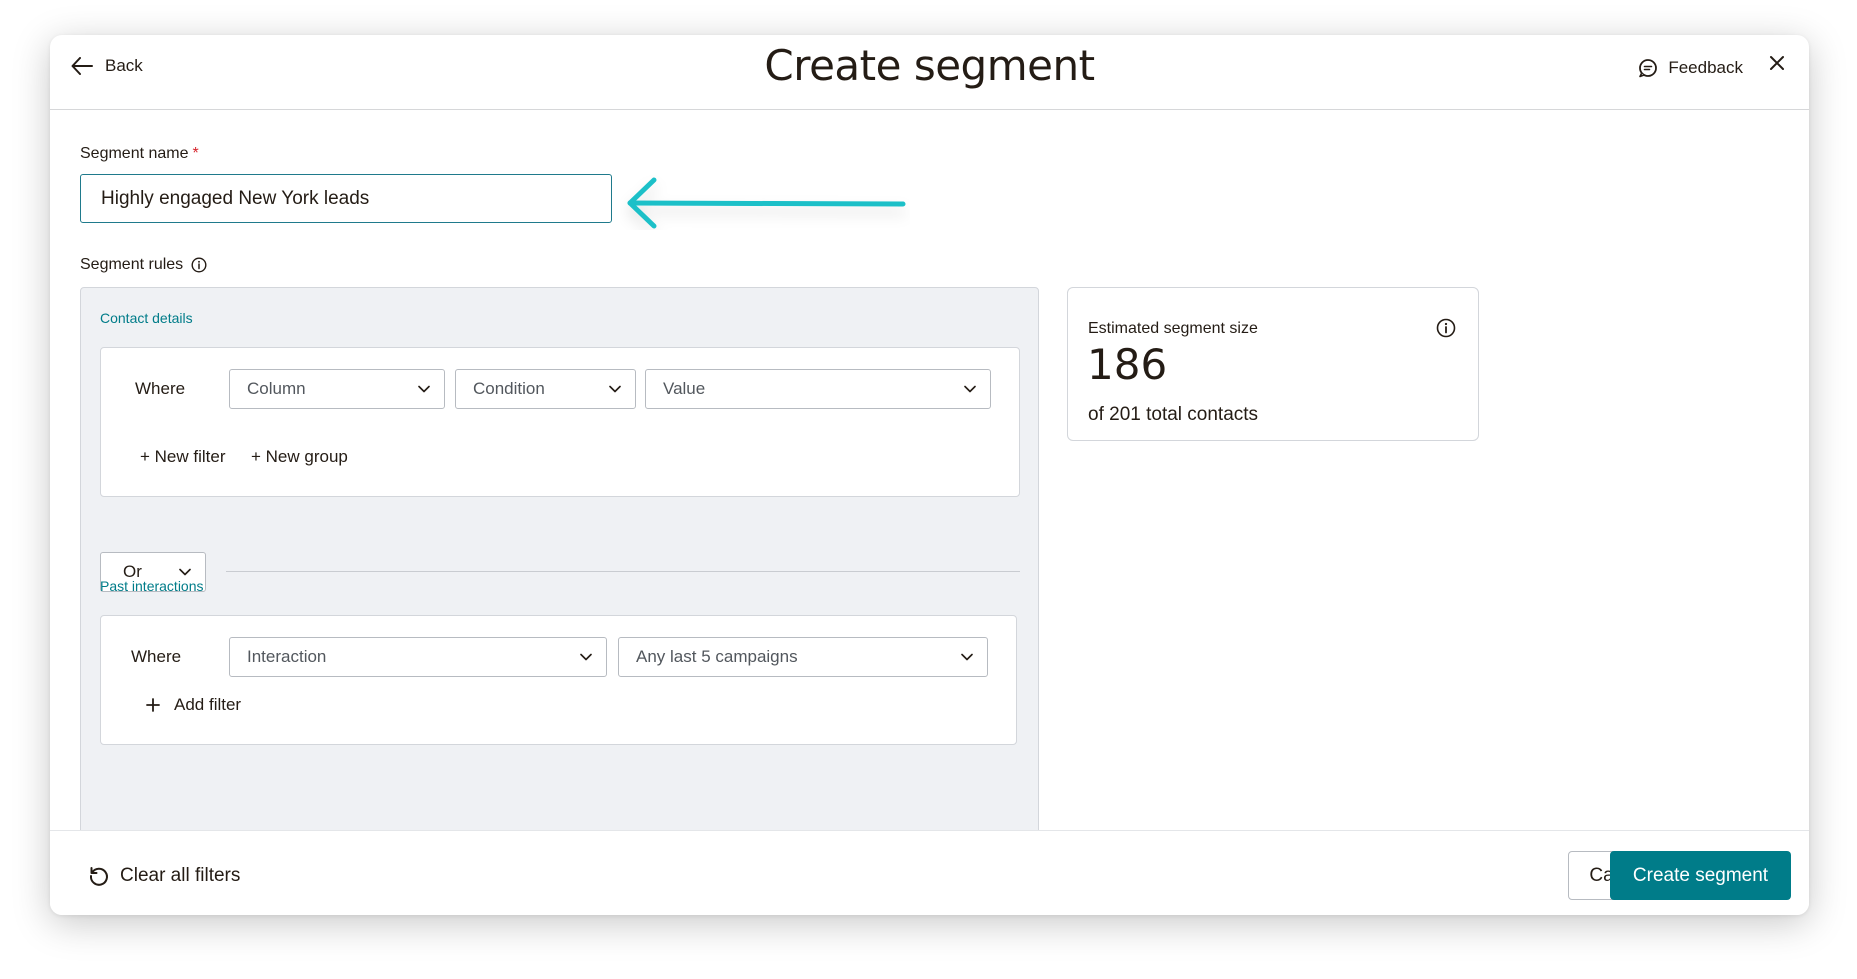 The height and width of the screenshot is (979, 1857). I want to click on total-contacts-text: of 201 total contacts, so click(1173, 414).